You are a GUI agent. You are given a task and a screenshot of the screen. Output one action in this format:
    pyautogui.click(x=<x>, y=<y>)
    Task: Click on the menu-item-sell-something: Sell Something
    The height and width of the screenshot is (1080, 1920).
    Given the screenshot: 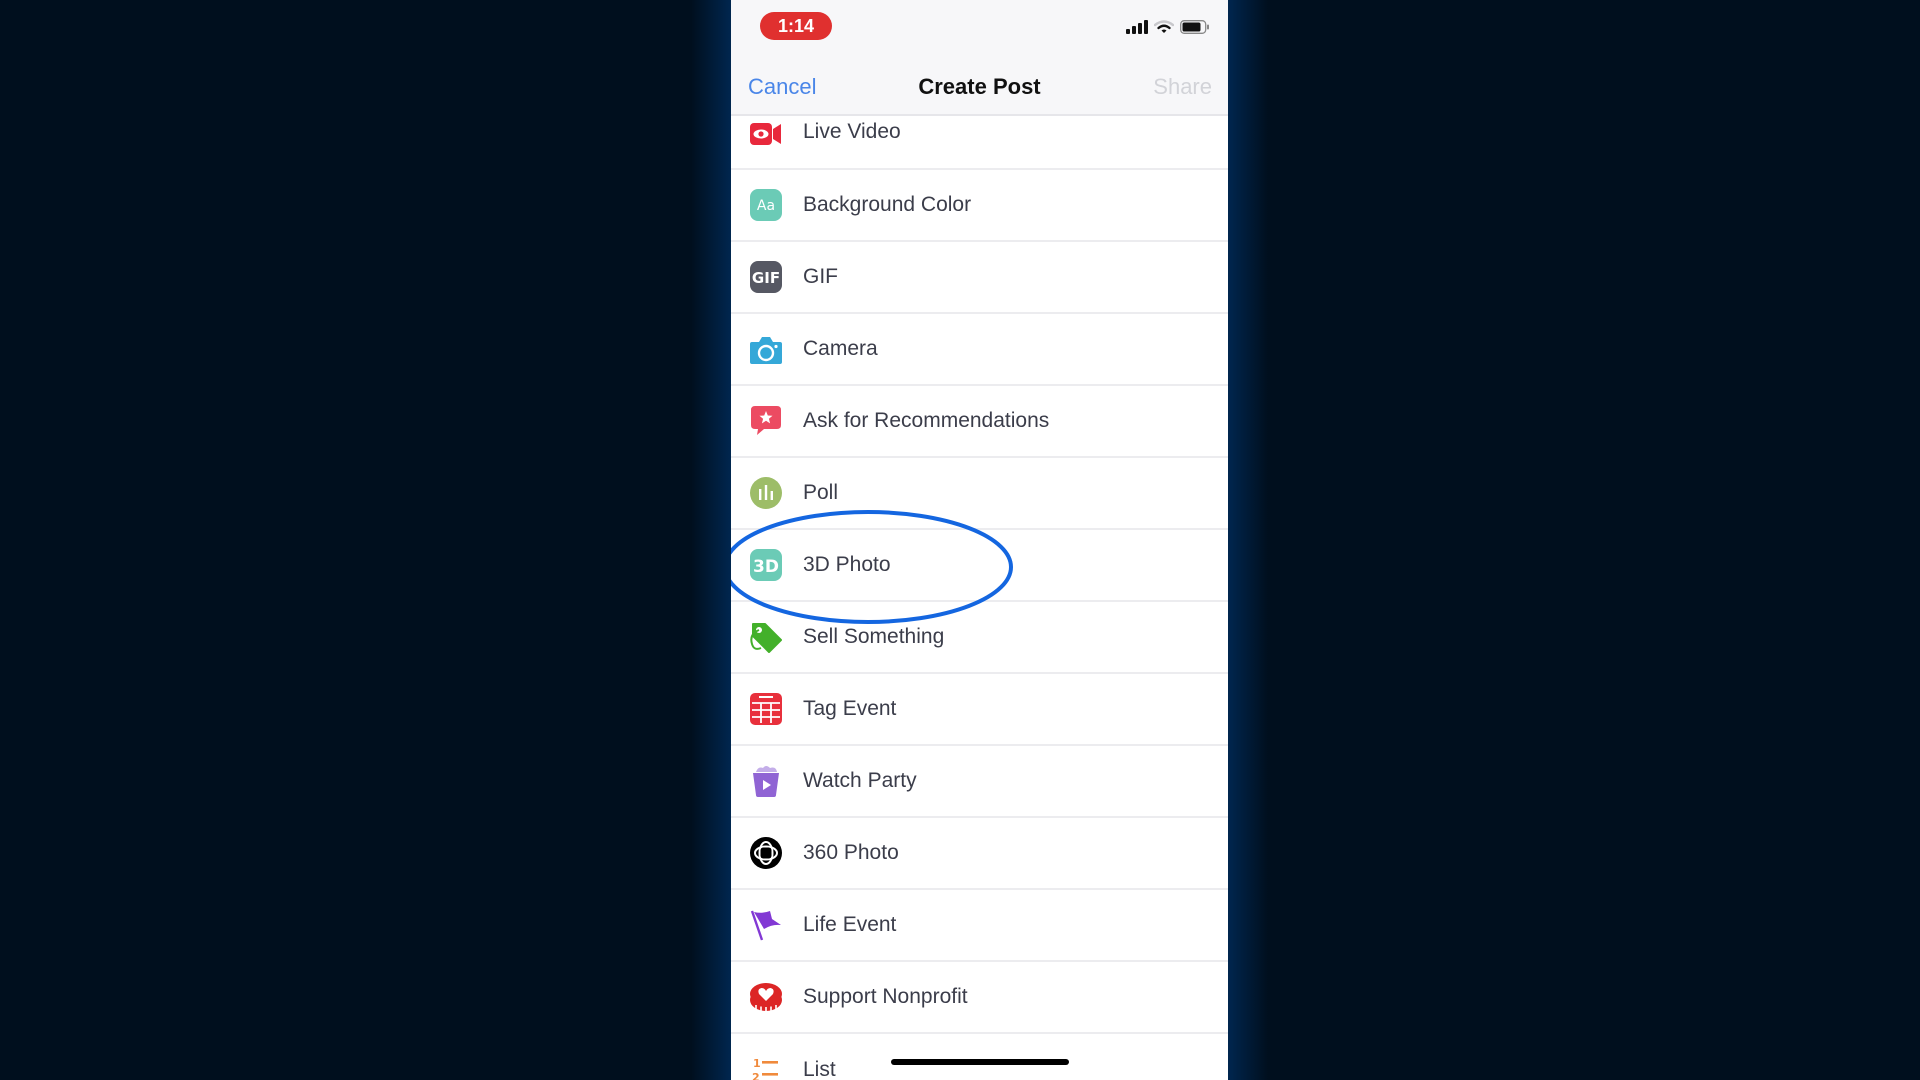 What is the action you would take?
    pyautogui.click(x=979, y=638)
    